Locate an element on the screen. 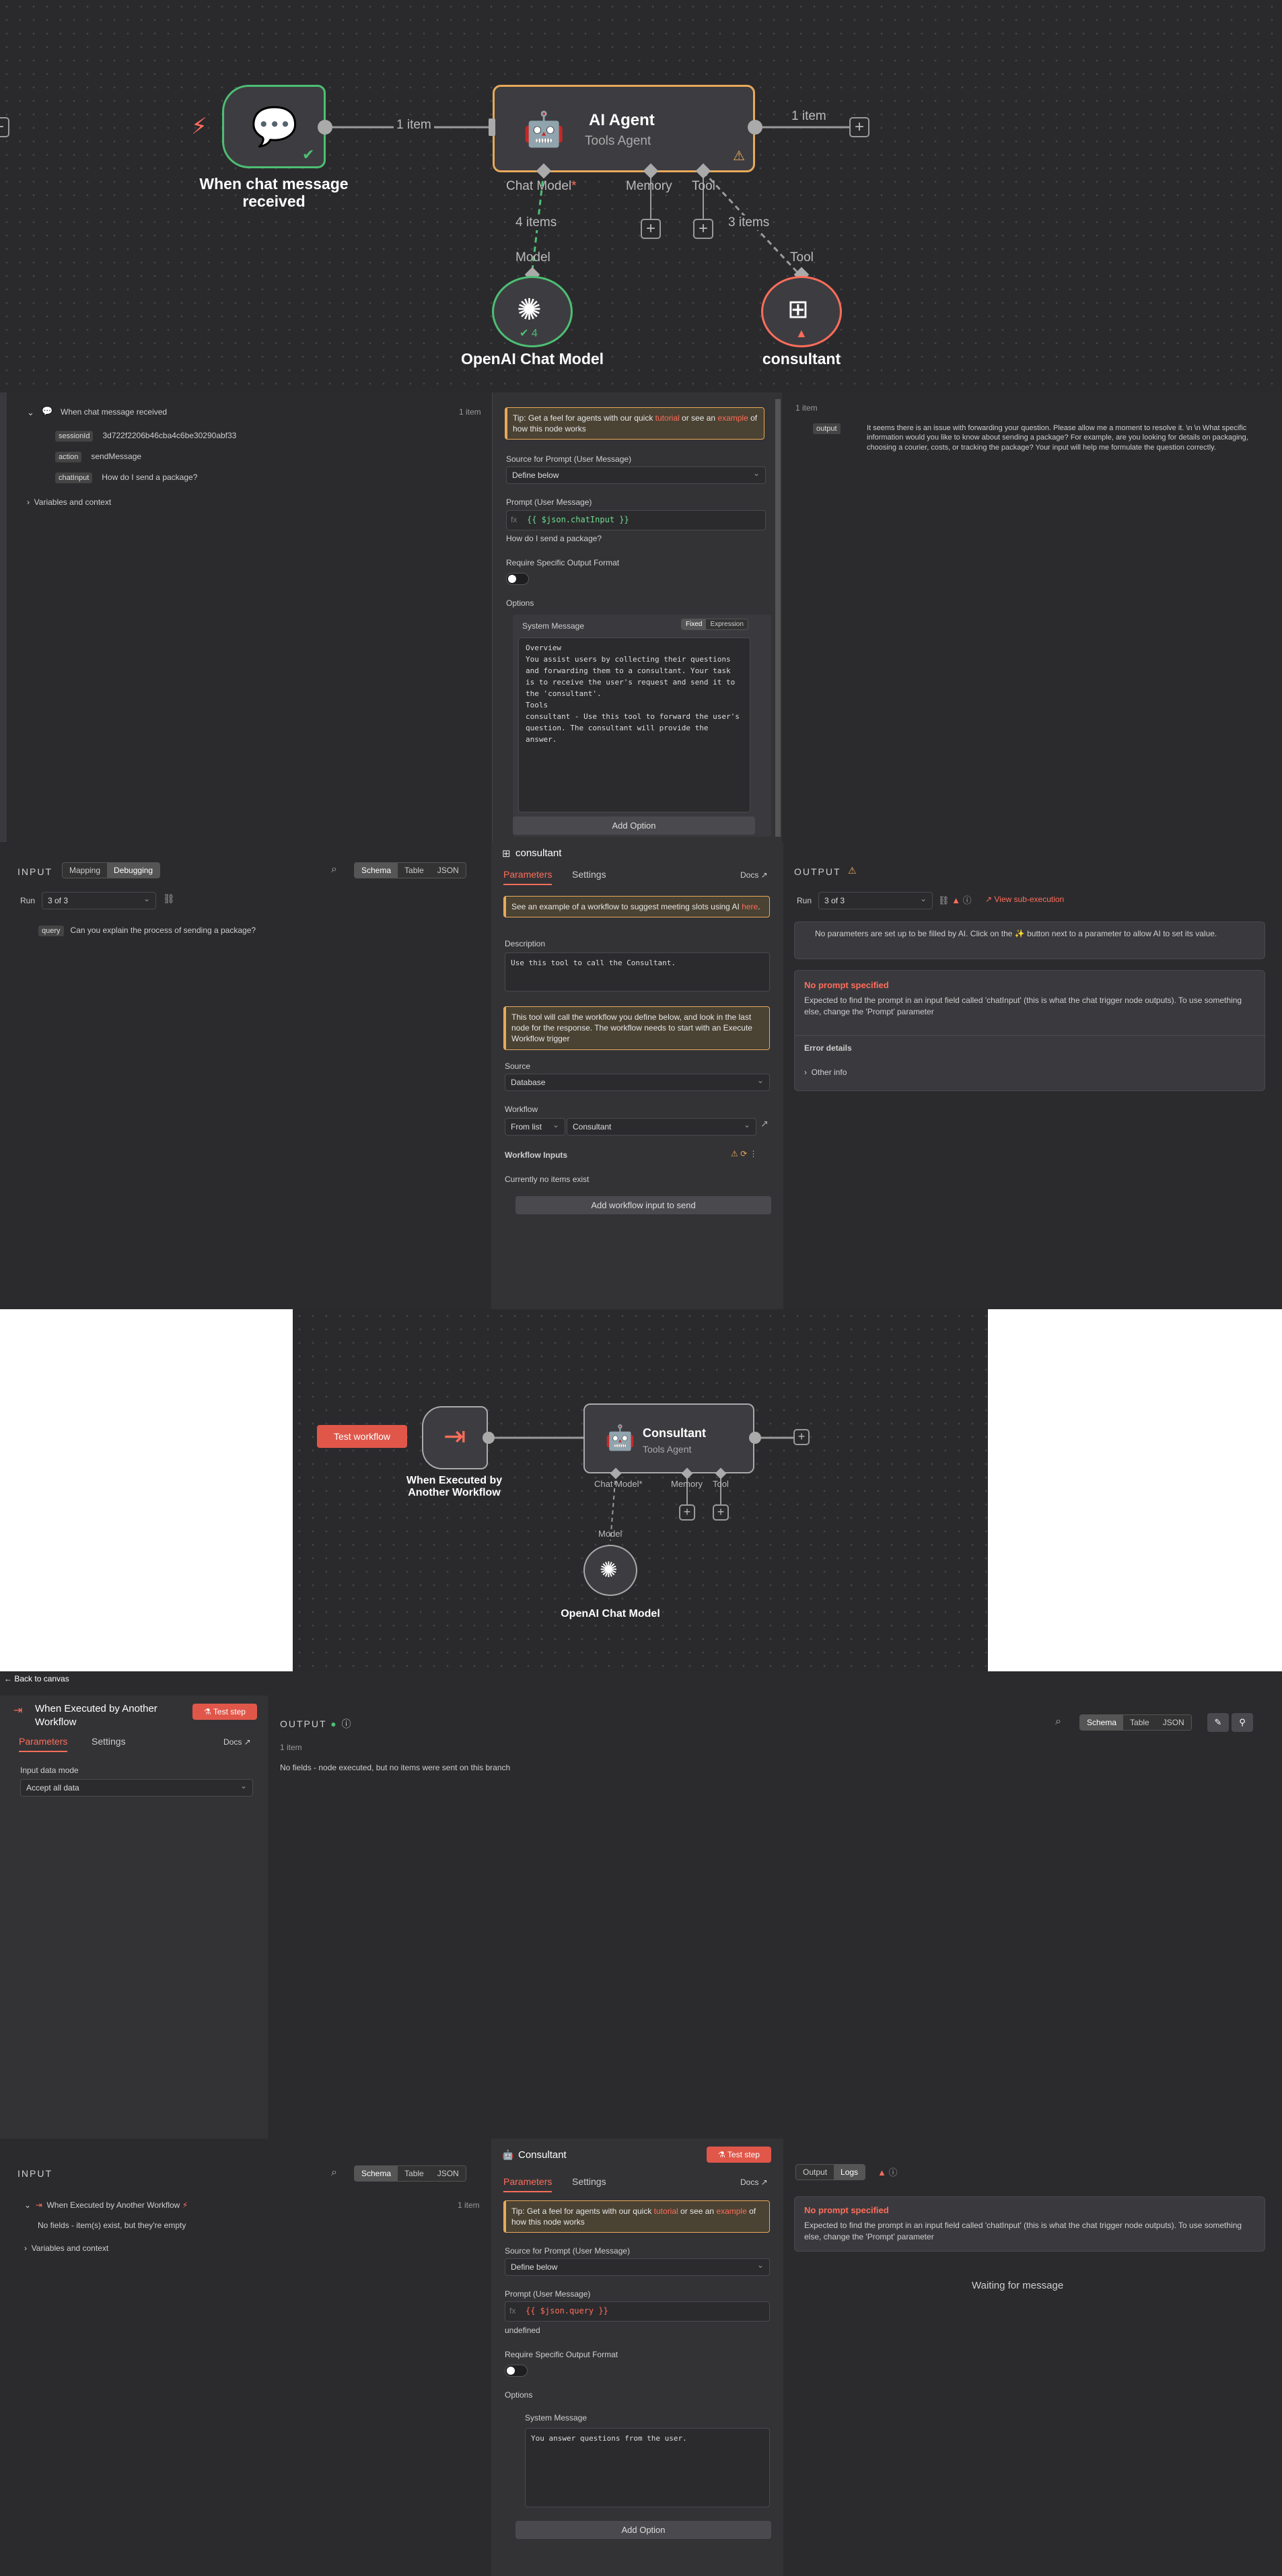 Image resolution: width=1282 pixels, height=2576 pixels. pin-output-button: ⚲ is located at coordinates (1243, 1722).